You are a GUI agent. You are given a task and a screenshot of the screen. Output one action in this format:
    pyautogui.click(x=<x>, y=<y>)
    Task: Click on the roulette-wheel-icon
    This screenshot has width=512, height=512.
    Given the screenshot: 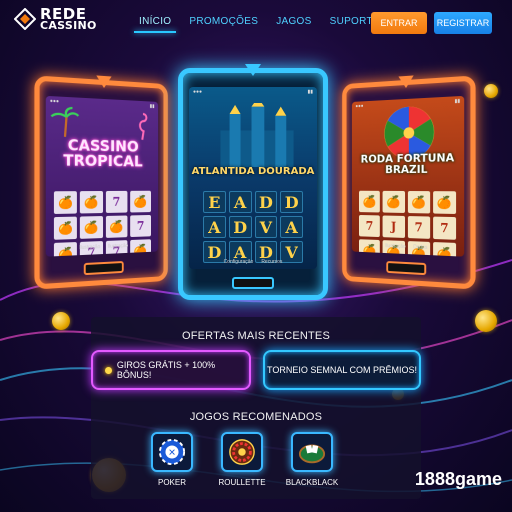 What is the action you would take?
    pyautogui.click(x=242, y=452)
    